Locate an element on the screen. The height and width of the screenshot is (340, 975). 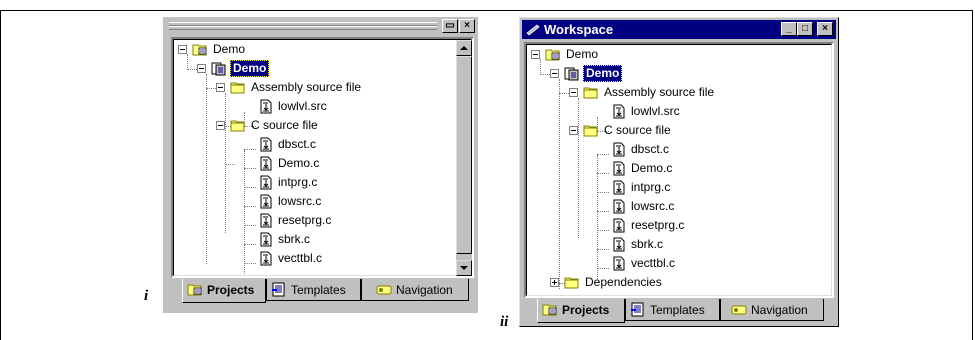
panel-label-i: i is located at coordinates (146, 296).